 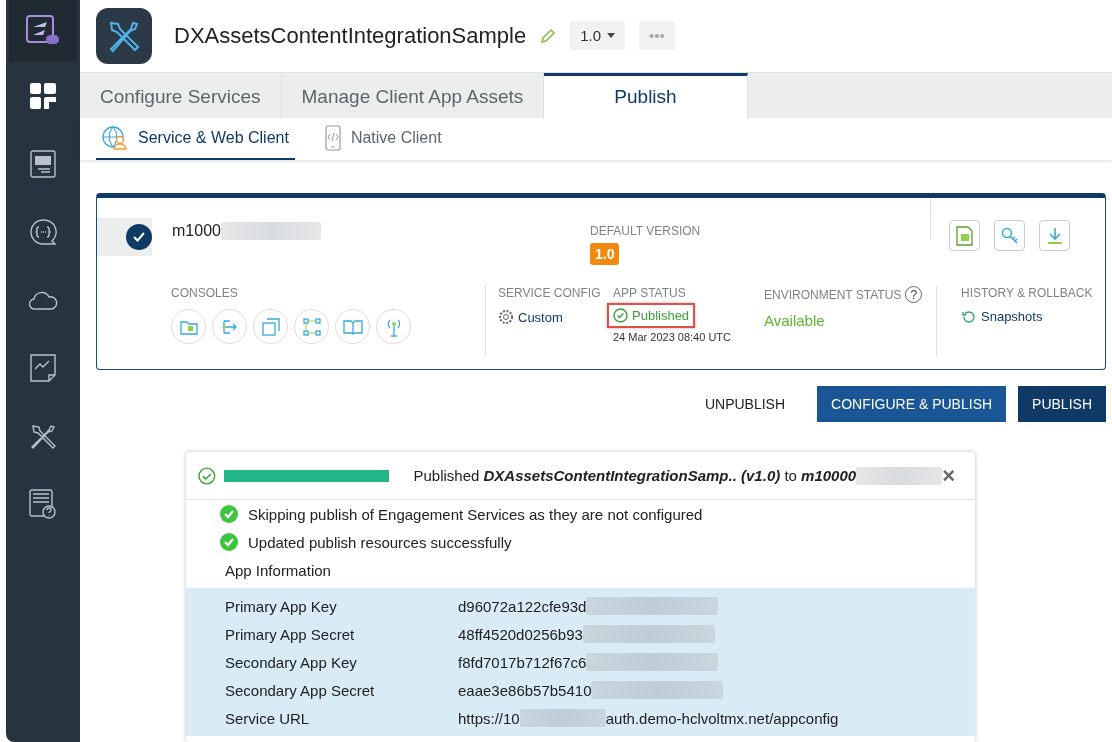 I want to click on puzzle-folder-icon, so click(x=188, y=326).